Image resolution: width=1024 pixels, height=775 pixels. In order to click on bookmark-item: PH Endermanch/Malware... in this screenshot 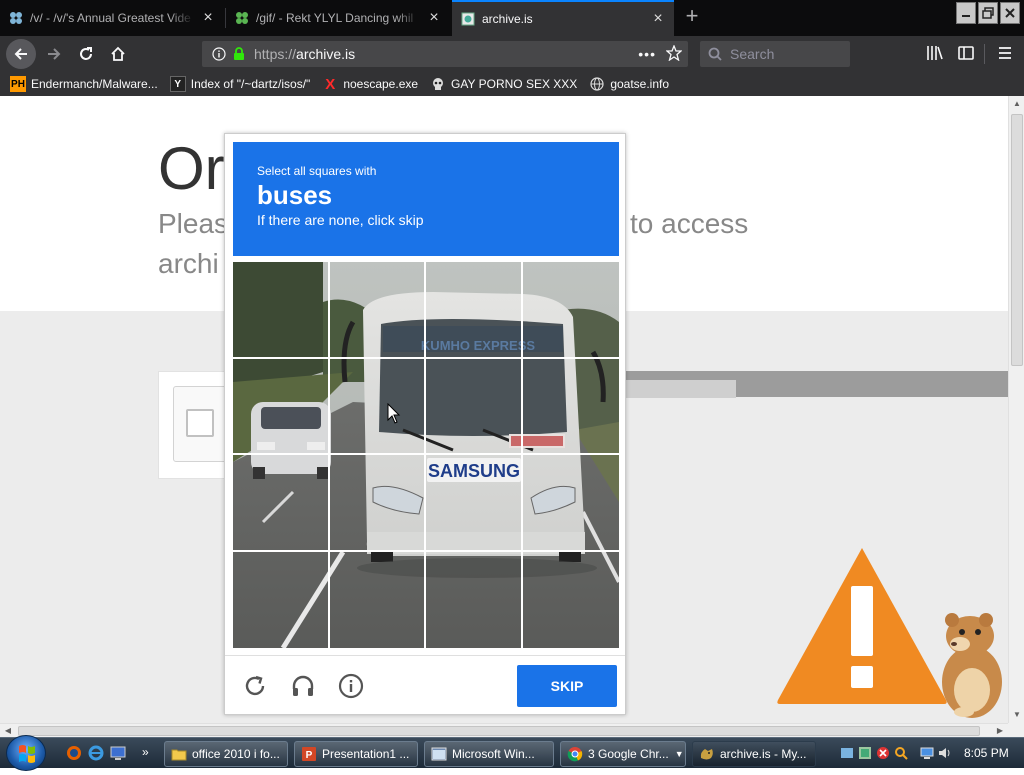, I will do `click(84, 84)`.